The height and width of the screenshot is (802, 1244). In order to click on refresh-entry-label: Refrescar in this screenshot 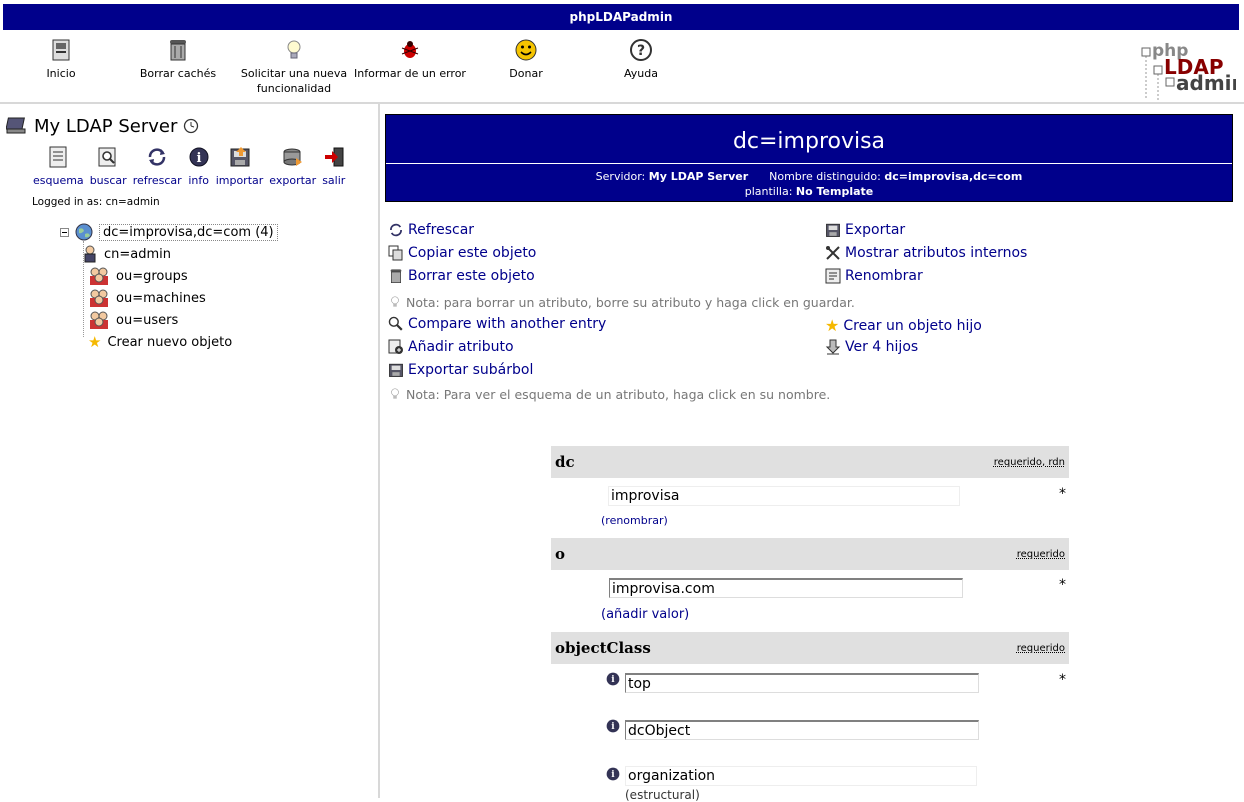, I will do `click(441, 230)`.